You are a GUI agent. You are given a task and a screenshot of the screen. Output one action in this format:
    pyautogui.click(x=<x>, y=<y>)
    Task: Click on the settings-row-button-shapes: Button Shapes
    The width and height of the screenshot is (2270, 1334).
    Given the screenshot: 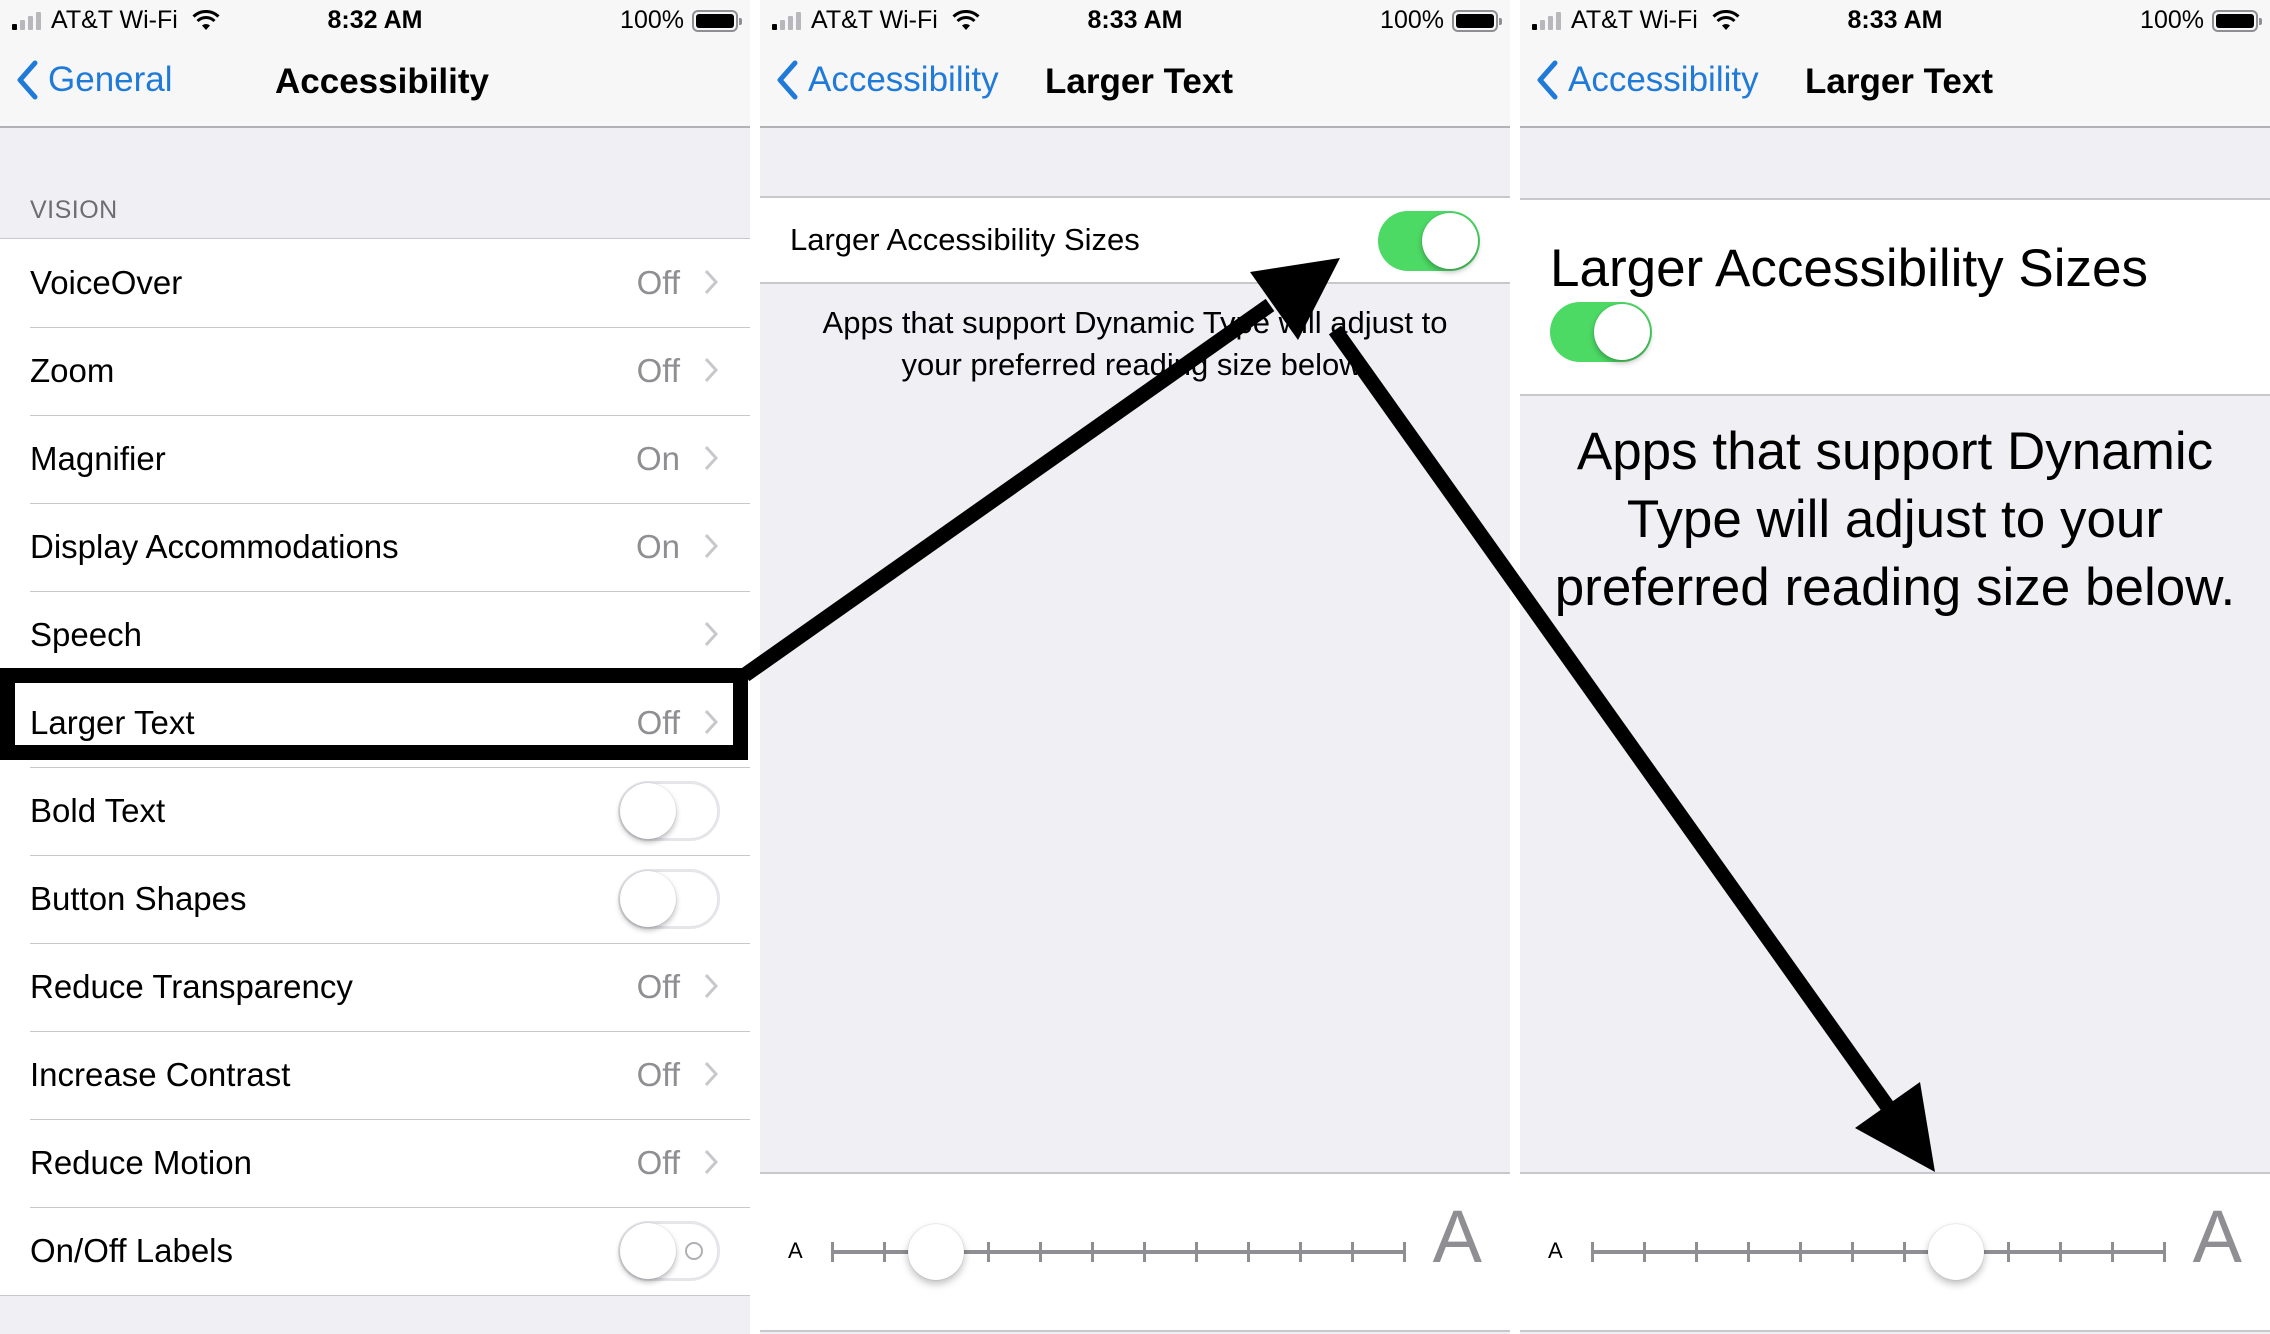 What is the action you would take?
    pyautogui.click(x=375, y=899)
    